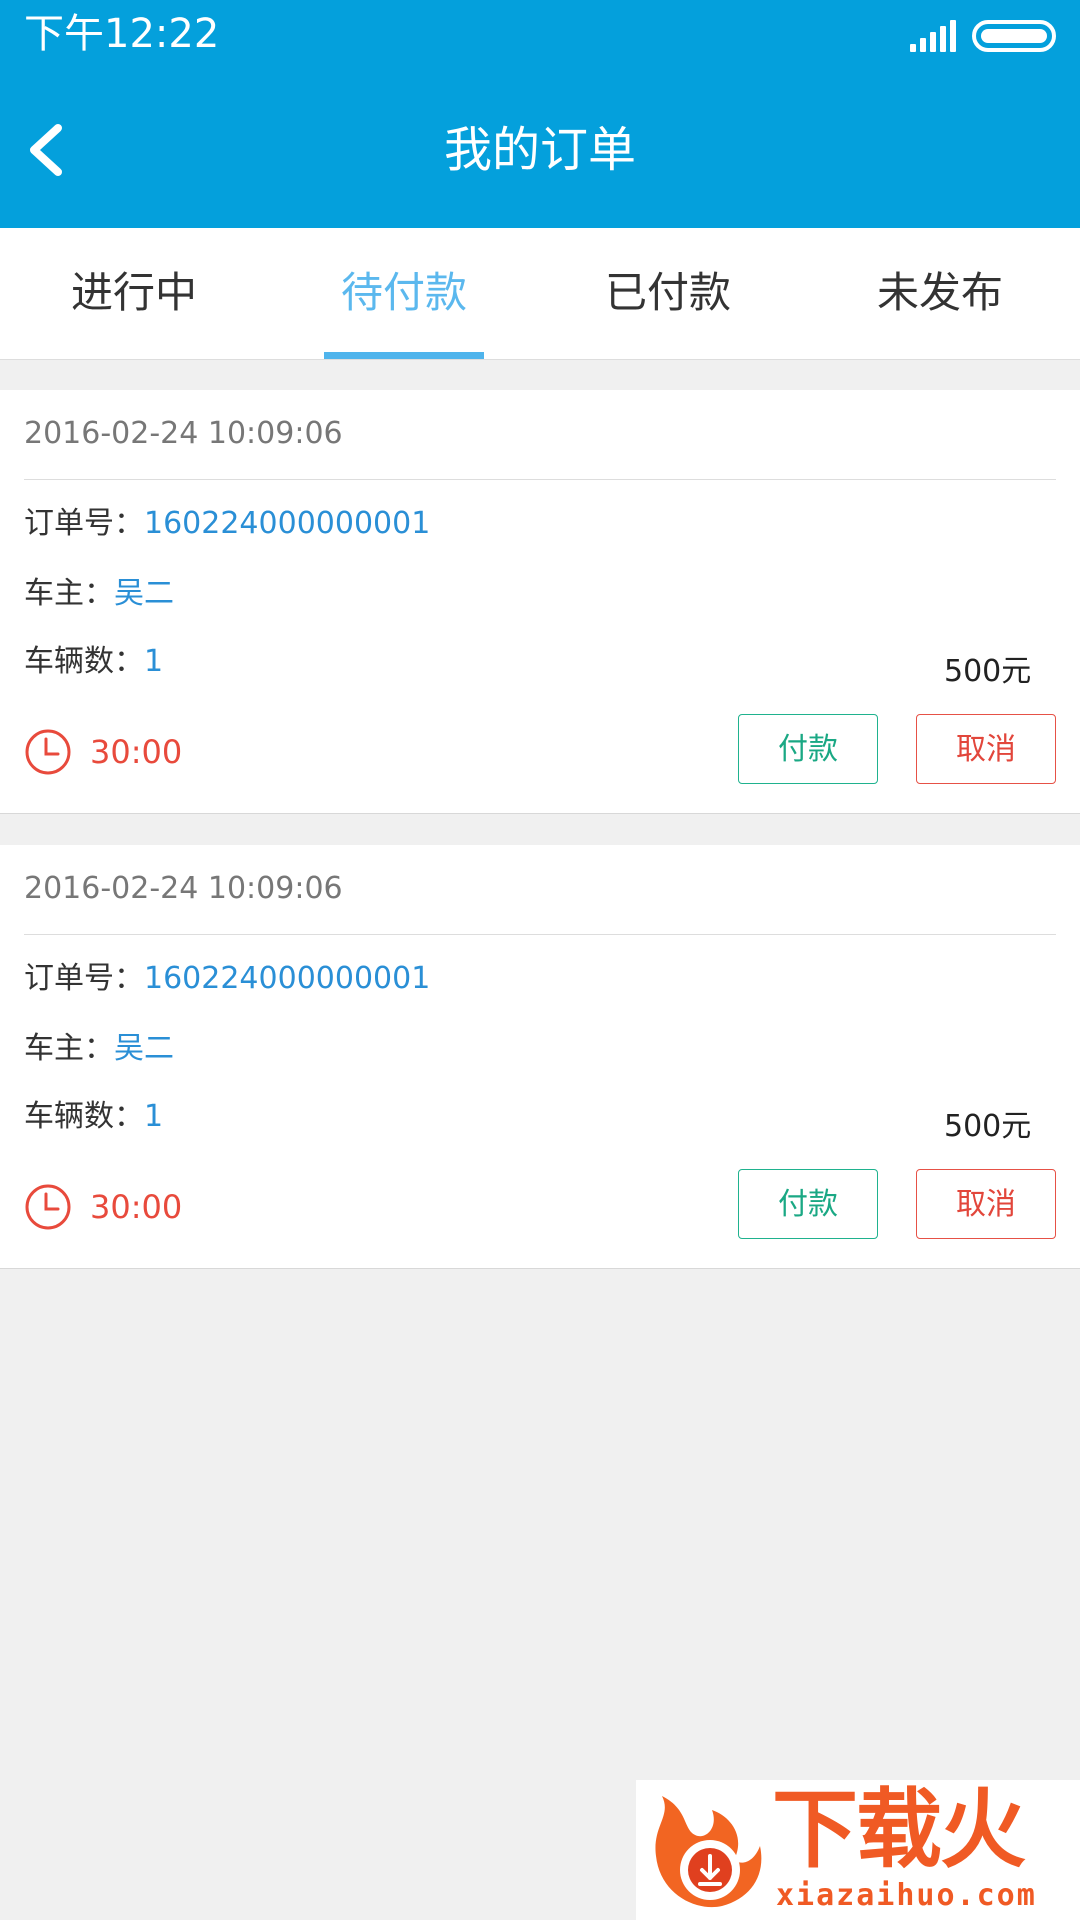 The width and height of the screenshot is (1080, 1920). Describe the element at coordinates (539, 150) in the screenshot. I see `page-title: 我的订单` at that location.